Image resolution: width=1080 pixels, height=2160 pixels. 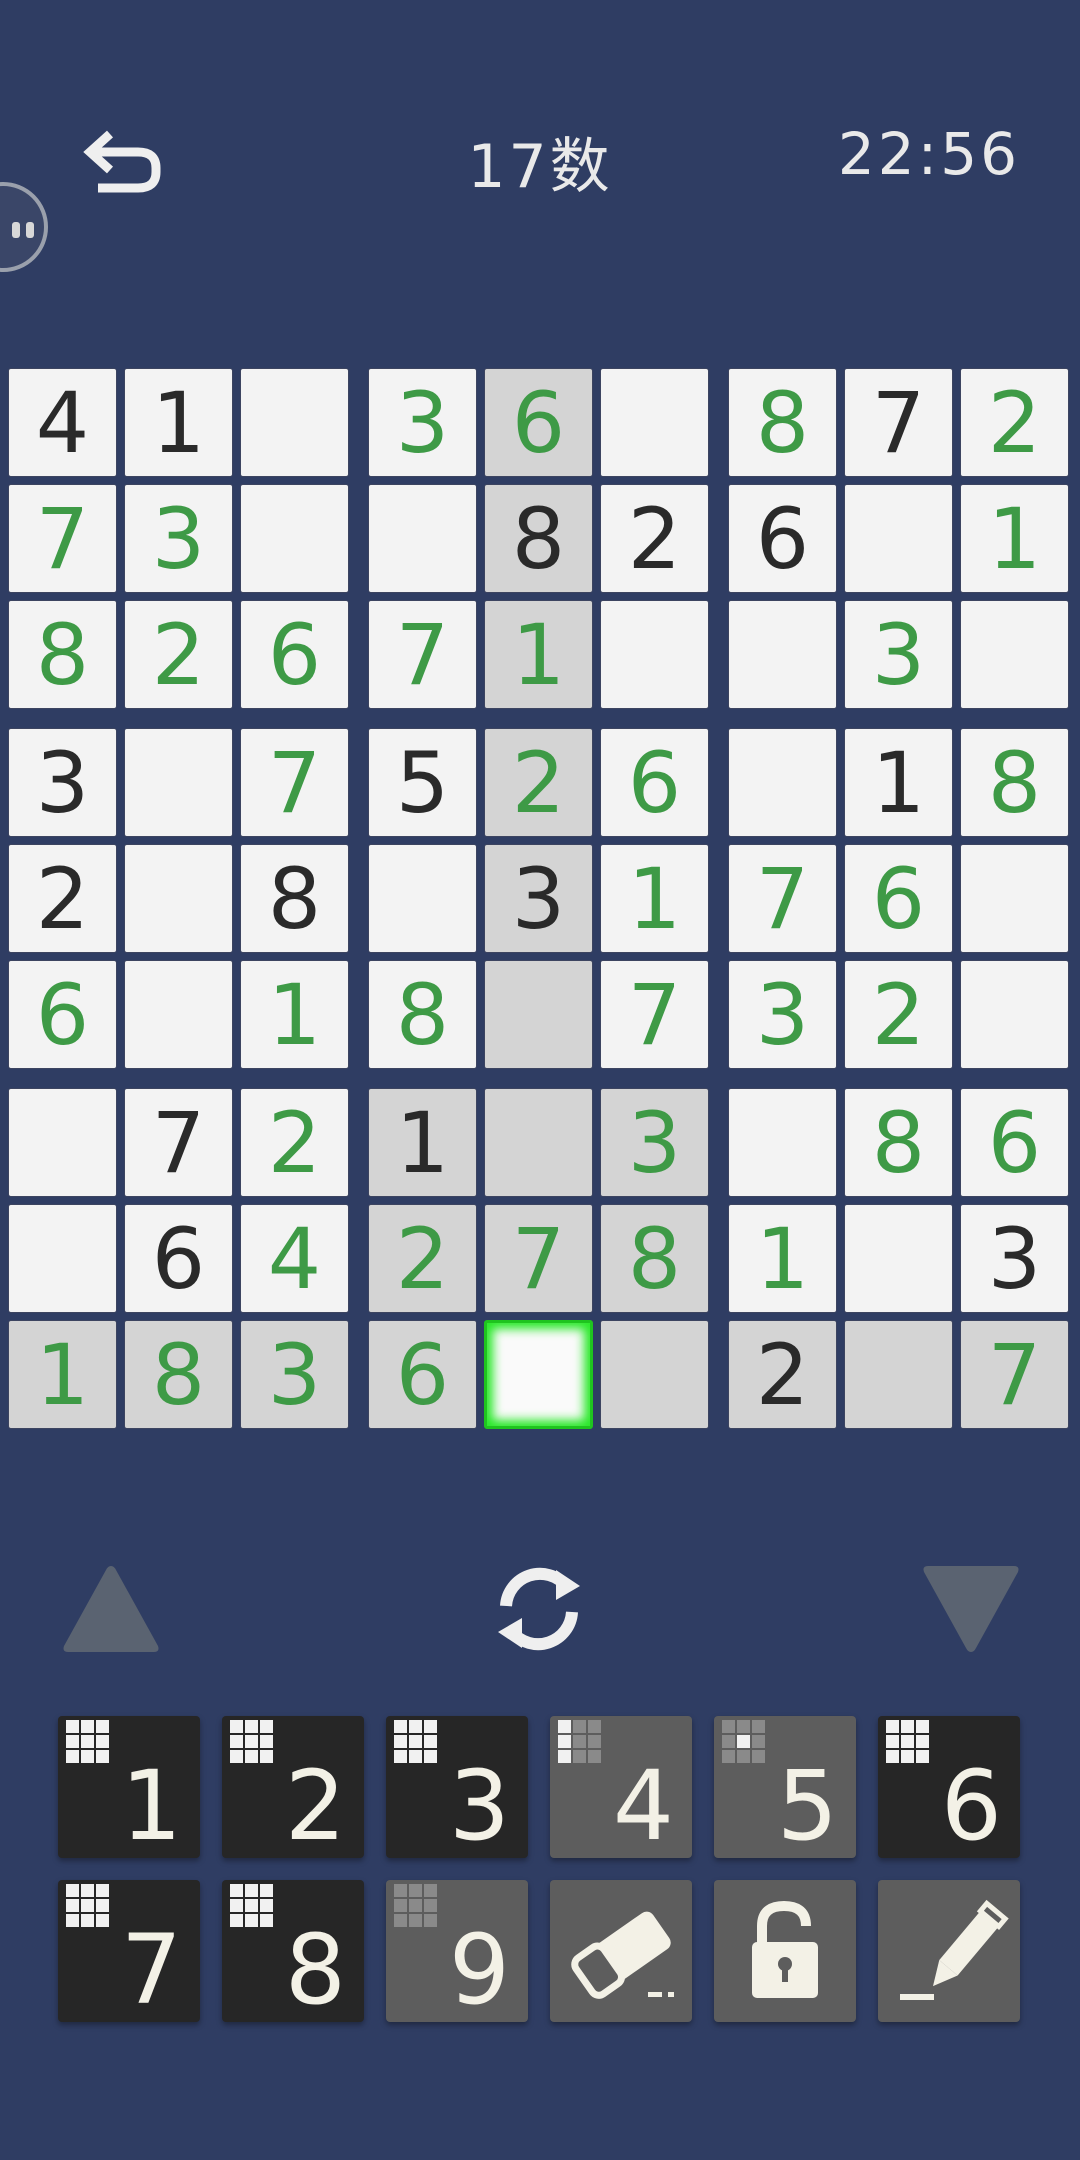 I want to click on board-cell-r4-c3: 7, so click(x=294, y=782).